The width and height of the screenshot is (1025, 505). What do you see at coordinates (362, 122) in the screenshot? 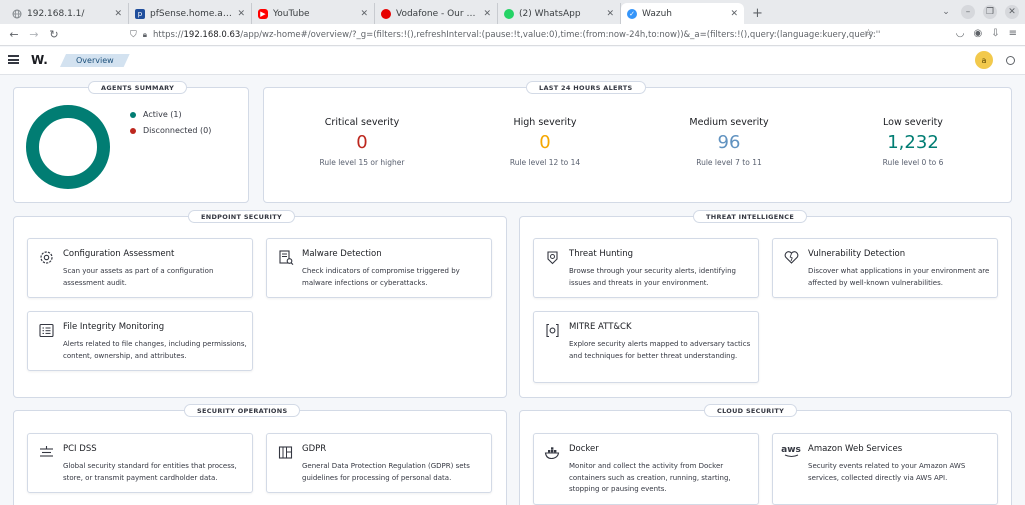
I see `stat-label: Critical severity` at bounding box center [362, 122].